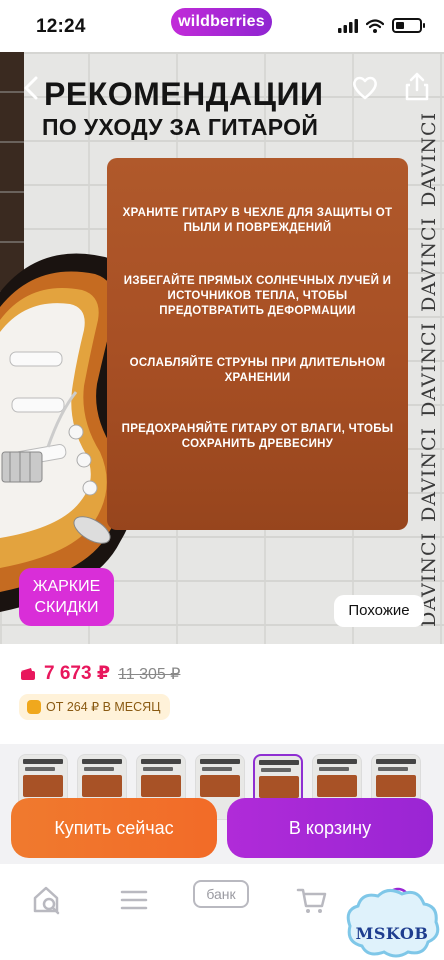 This screenshot has width=444, height=960. Describe the element at coordinates (61, 26) in the screenshot. I see `status-time: 12:24` at that location.